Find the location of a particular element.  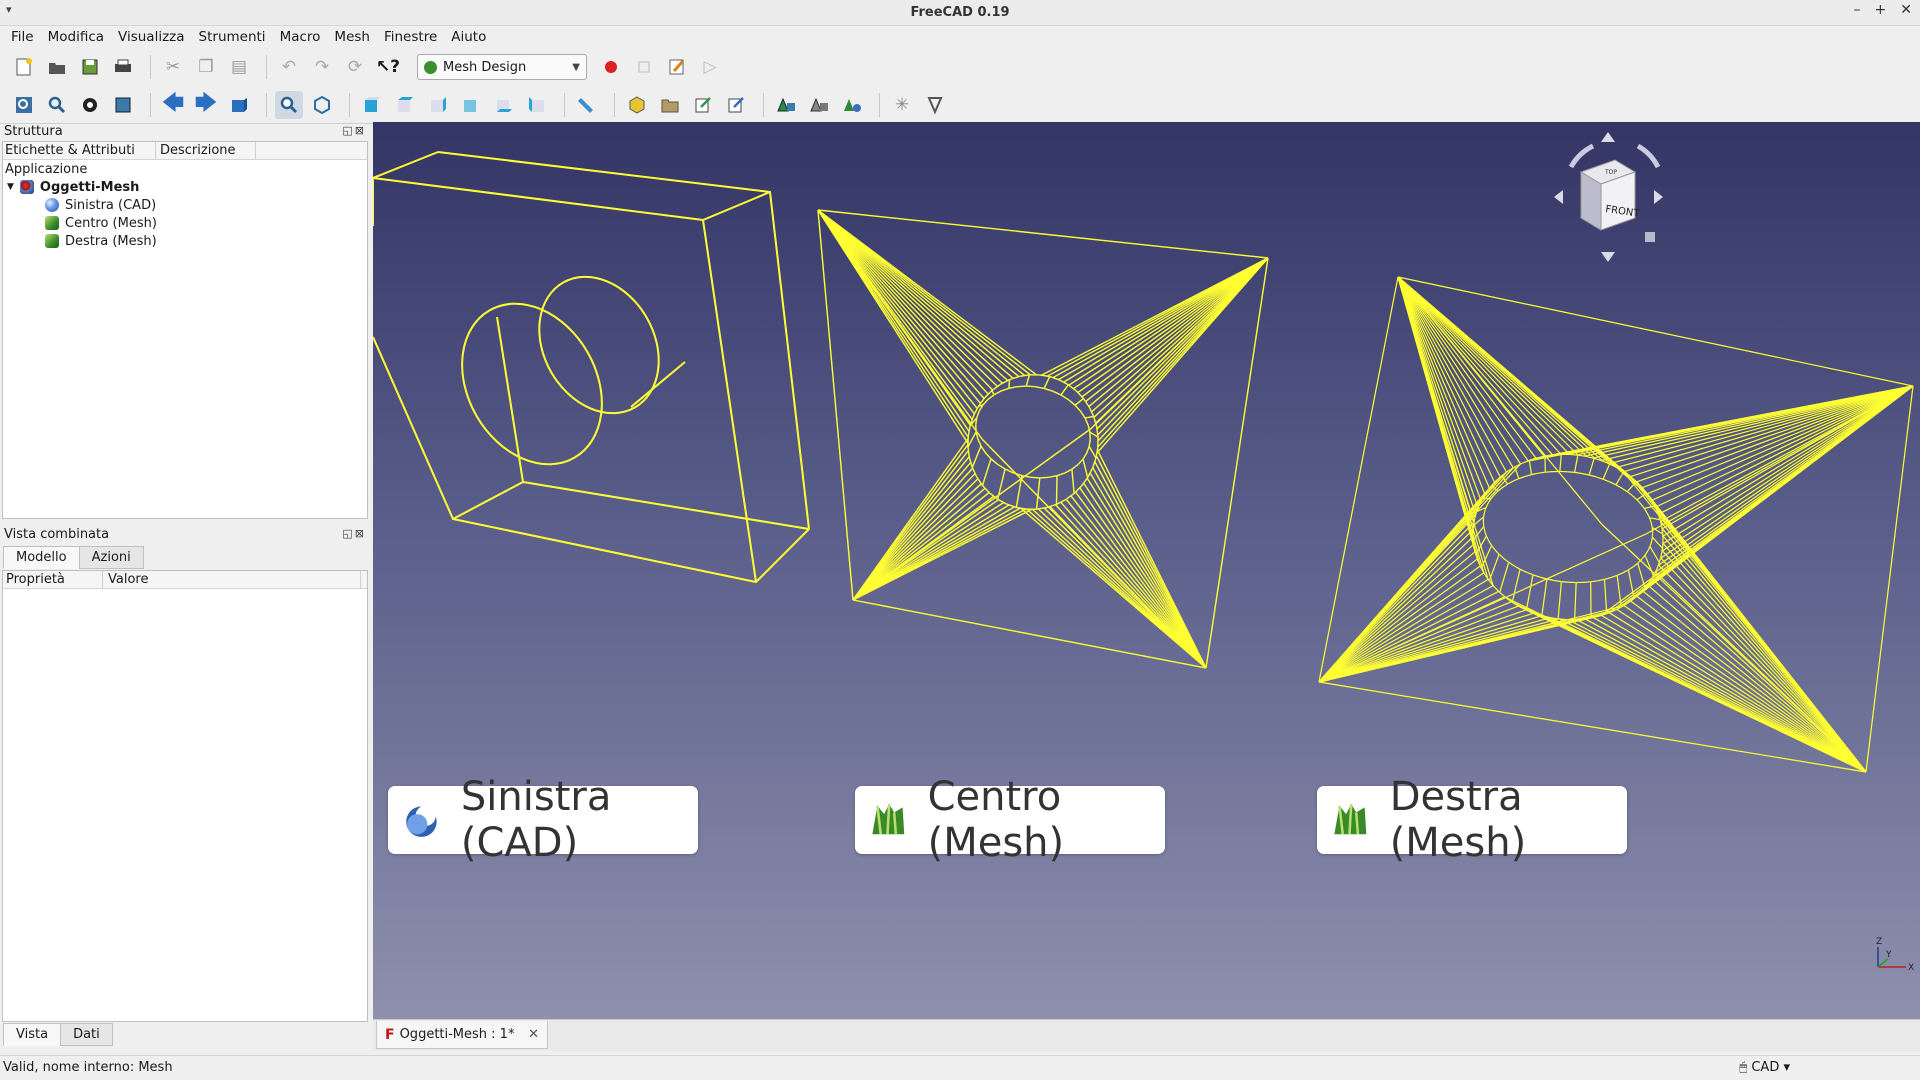

property-tabs: Vista Dati is located at coordinates (58, 1034).